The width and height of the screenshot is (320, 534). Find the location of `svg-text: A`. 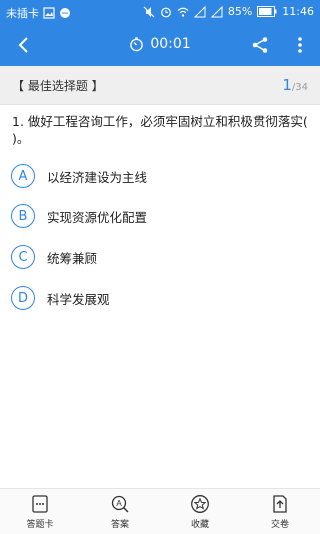

svg-text: A is located at coordinates (119, 503).